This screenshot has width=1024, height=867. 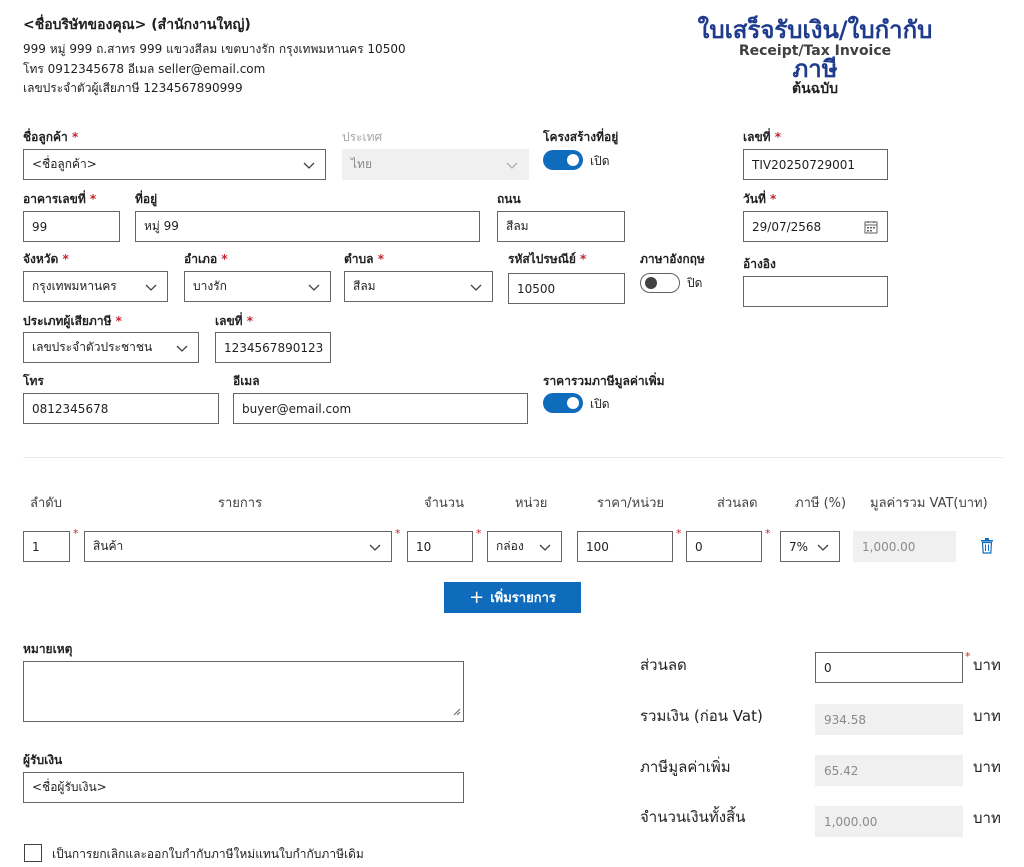 I want to click on col-header-qty: จำนวน, so click(x=444, y=503).